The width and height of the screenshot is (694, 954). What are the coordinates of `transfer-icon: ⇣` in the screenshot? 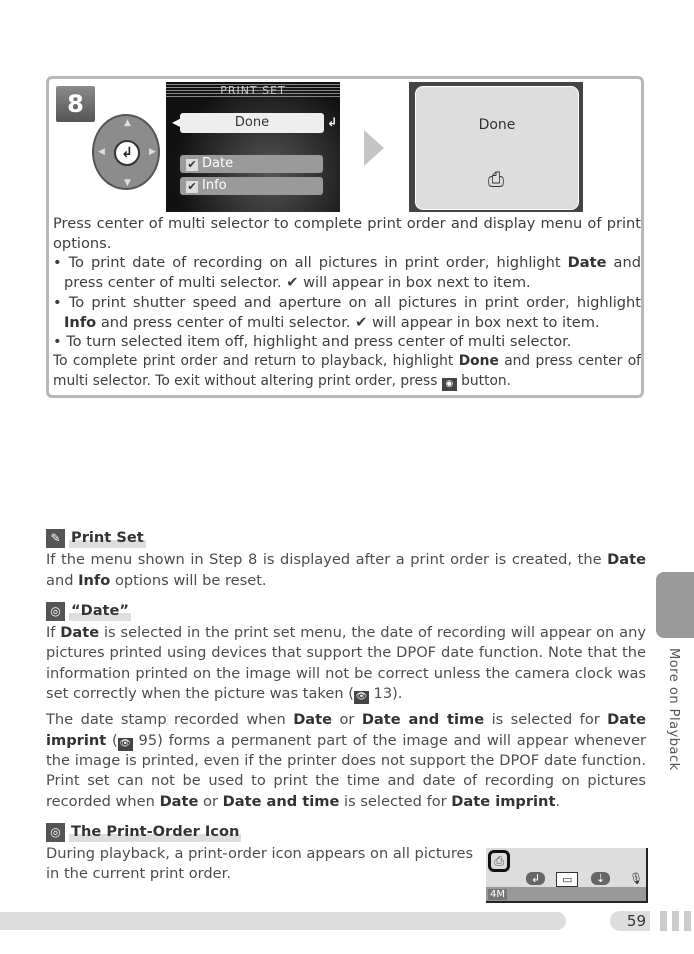 It's located at (601, 878).